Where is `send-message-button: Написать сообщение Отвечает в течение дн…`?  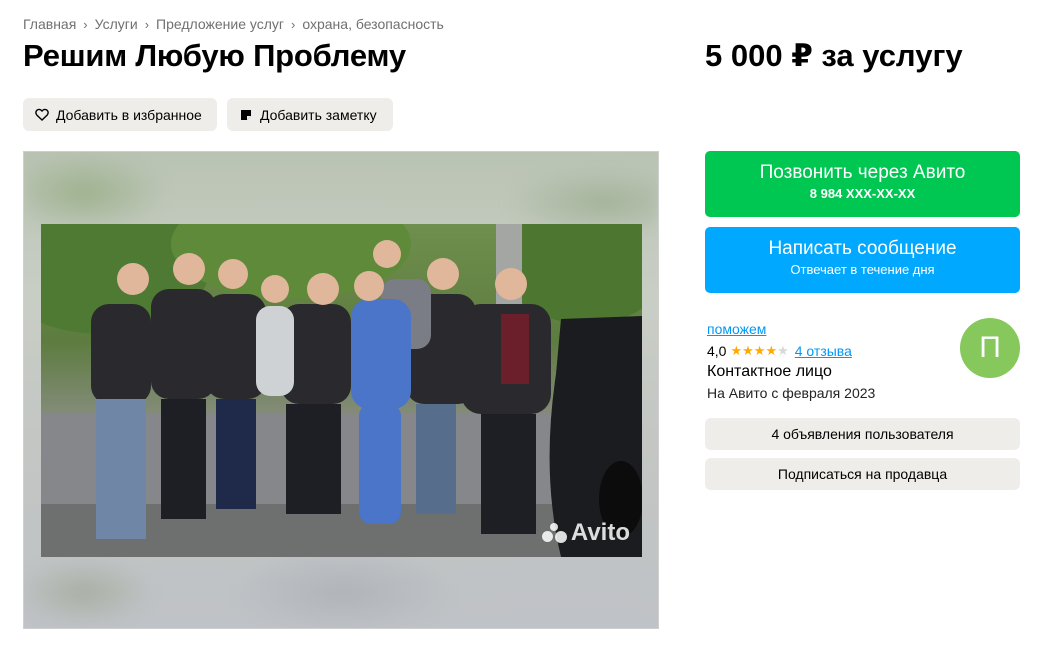 send-message-button: Написать сообщение Отвечает в течение дн… is located at coordinates (862, 260).